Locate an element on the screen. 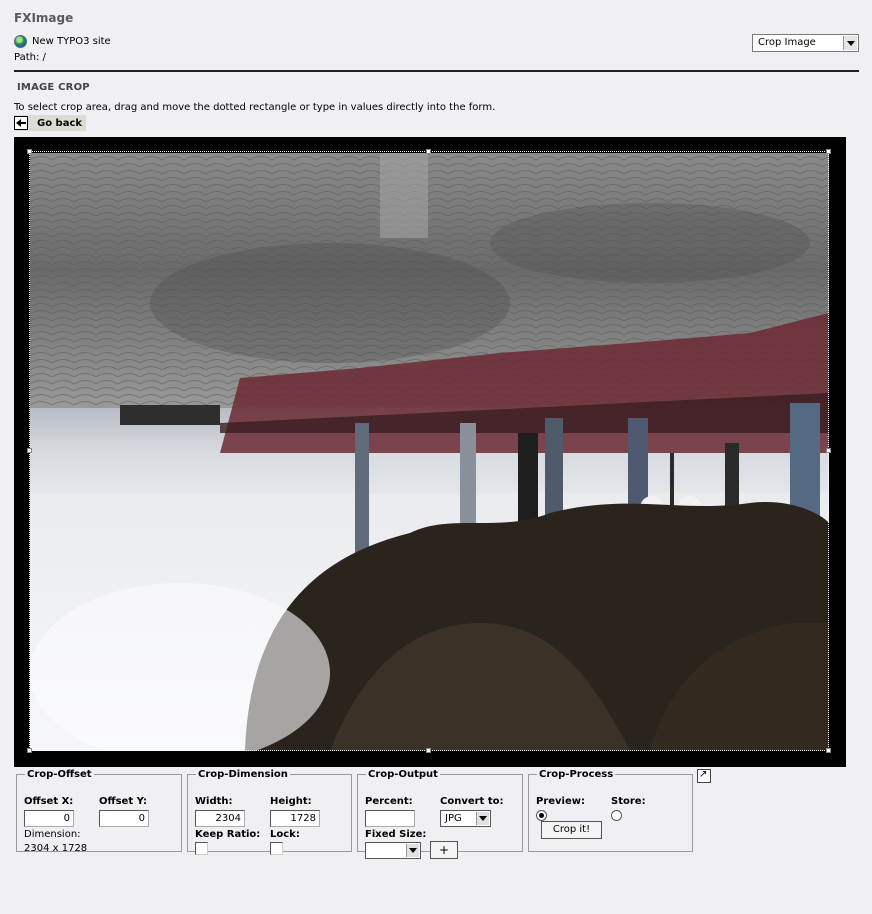 The height and width of the screenshot is (914, 872). site-row: New TYPO3 site is located at coordinates (62, 41).